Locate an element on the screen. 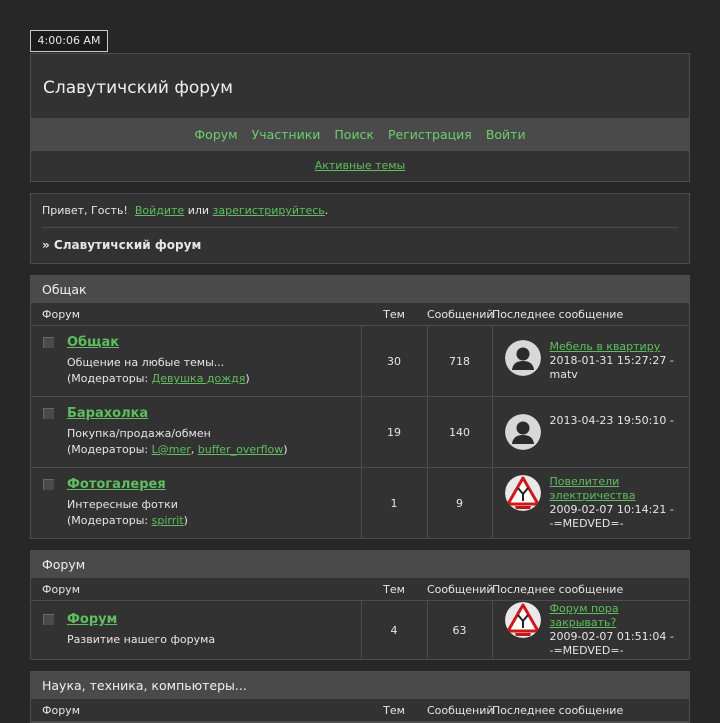  forum-name-link: Форум is located at coordinates (141, 619).